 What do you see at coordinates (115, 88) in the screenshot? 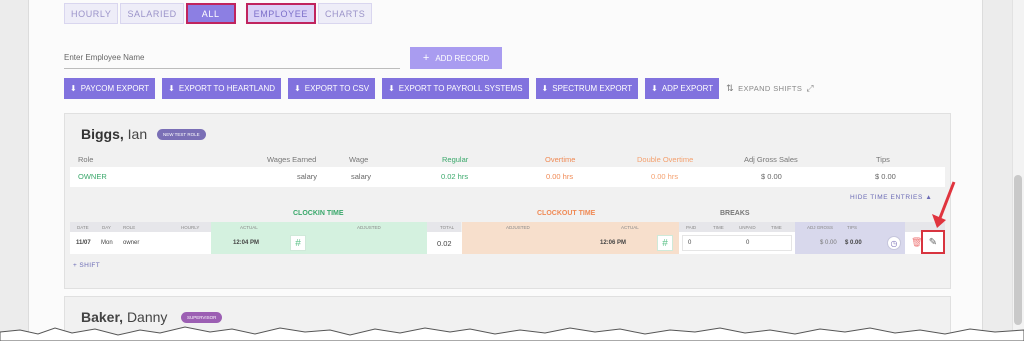
I see `paycom-export-label: PAYCOM EXPORT` at bounding box center [115, 88].